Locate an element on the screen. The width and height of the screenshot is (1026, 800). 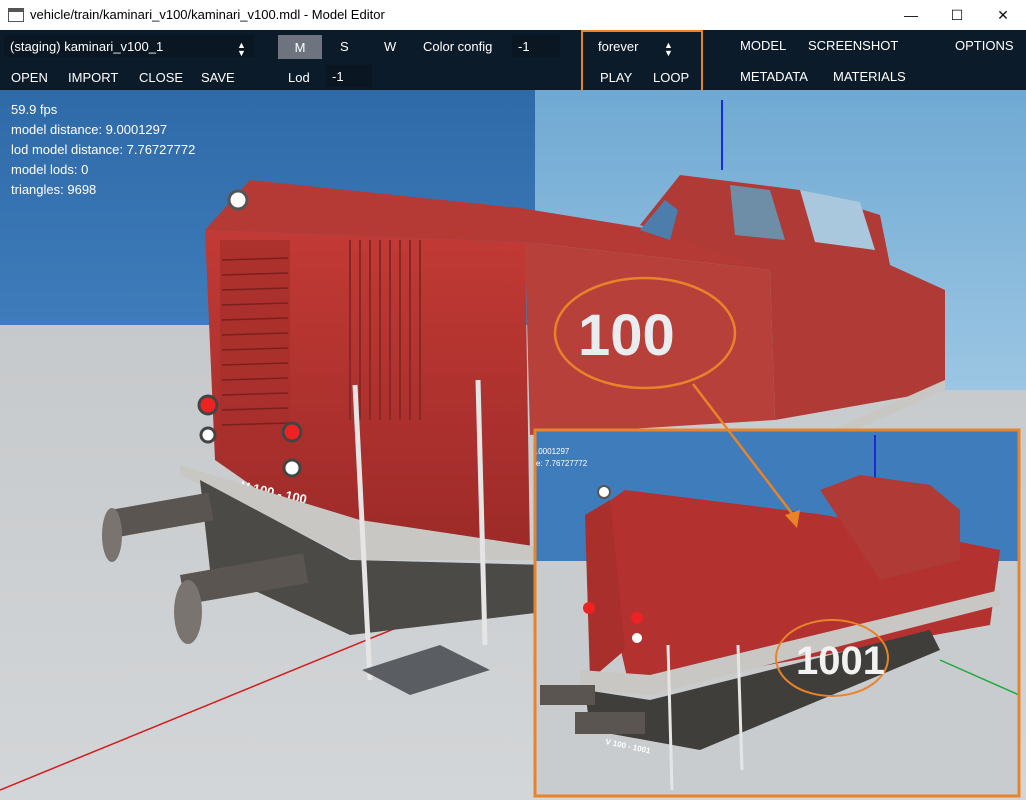
model-lods-readout: model lods: 0 is located at coordinates (50, 169).